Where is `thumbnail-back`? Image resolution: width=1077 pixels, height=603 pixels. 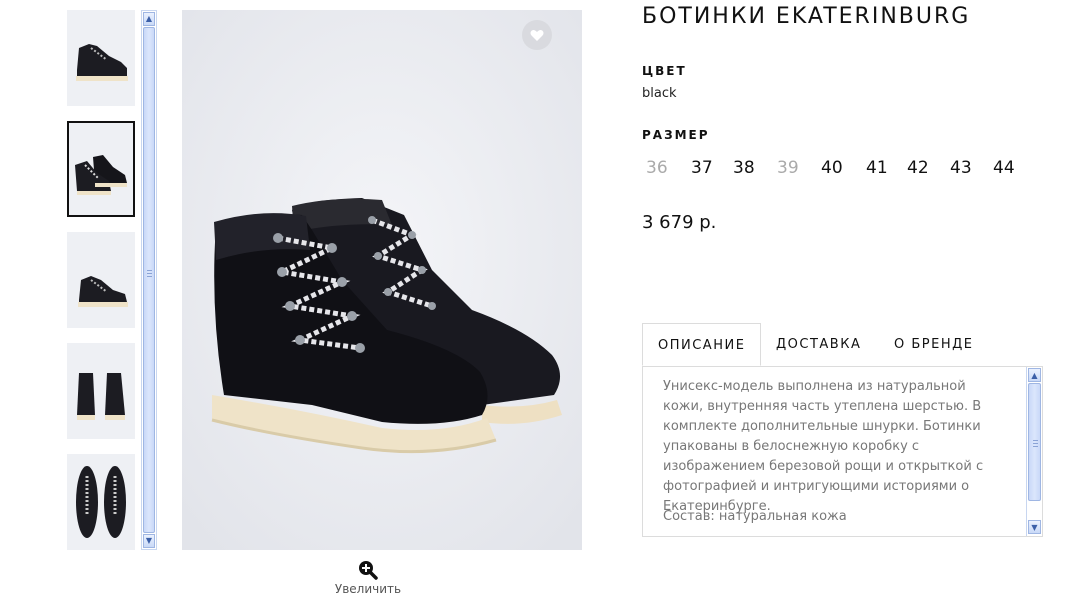
thumbnail-back is located at coordinates (101, 391).